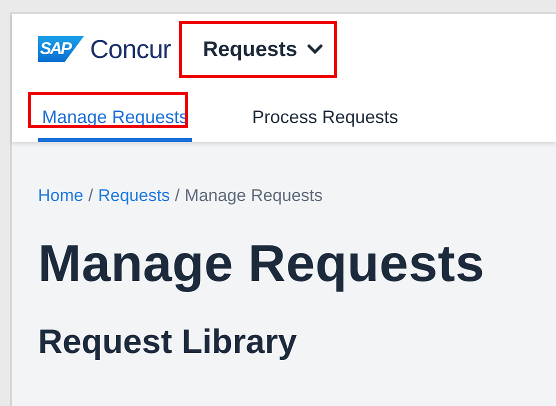  Describe the element at coordinates (61, 196) in the screenshot. I see `breadcrumb-link: Home` at that location.